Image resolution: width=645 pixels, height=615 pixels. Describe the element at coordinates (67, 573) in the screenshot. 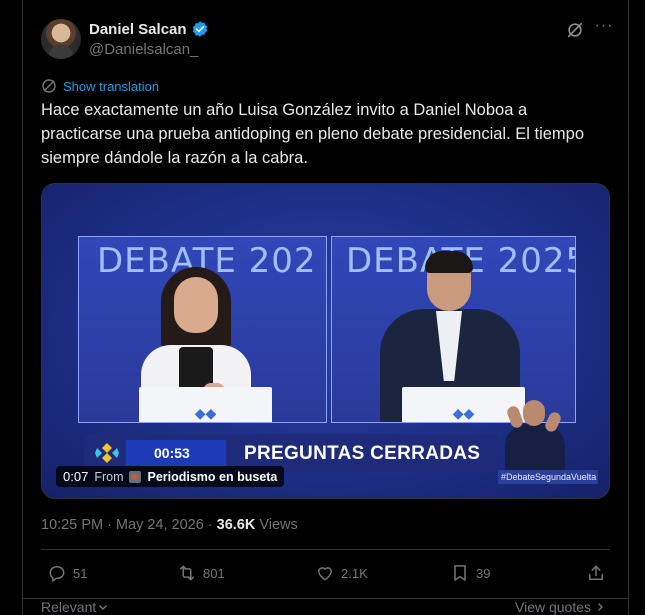

I see `reply-button: 51` at that location.